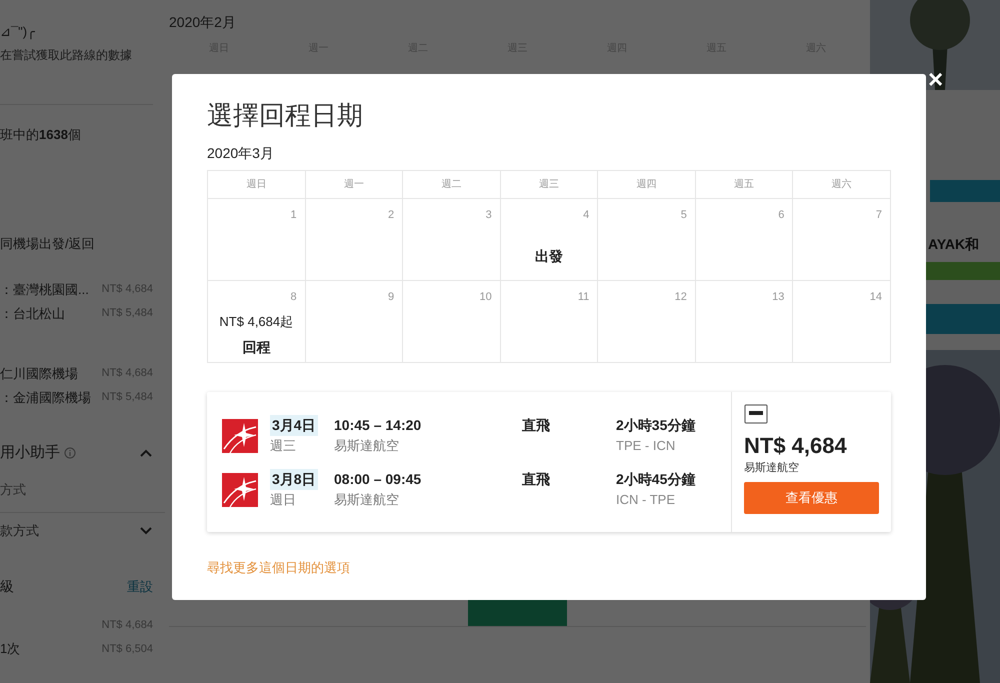 This screenshot has height=683, width=1000. What do you see at coordinates (203, 22) in the screenshot?
I see `month-heading: 2020年2月` at bounding box center [203, 22].